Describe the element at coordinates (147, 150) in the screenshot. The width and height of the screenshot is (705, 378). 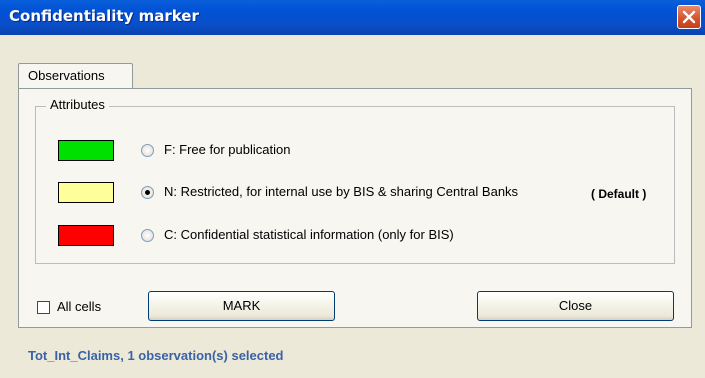
I see `radio-free` at that location.